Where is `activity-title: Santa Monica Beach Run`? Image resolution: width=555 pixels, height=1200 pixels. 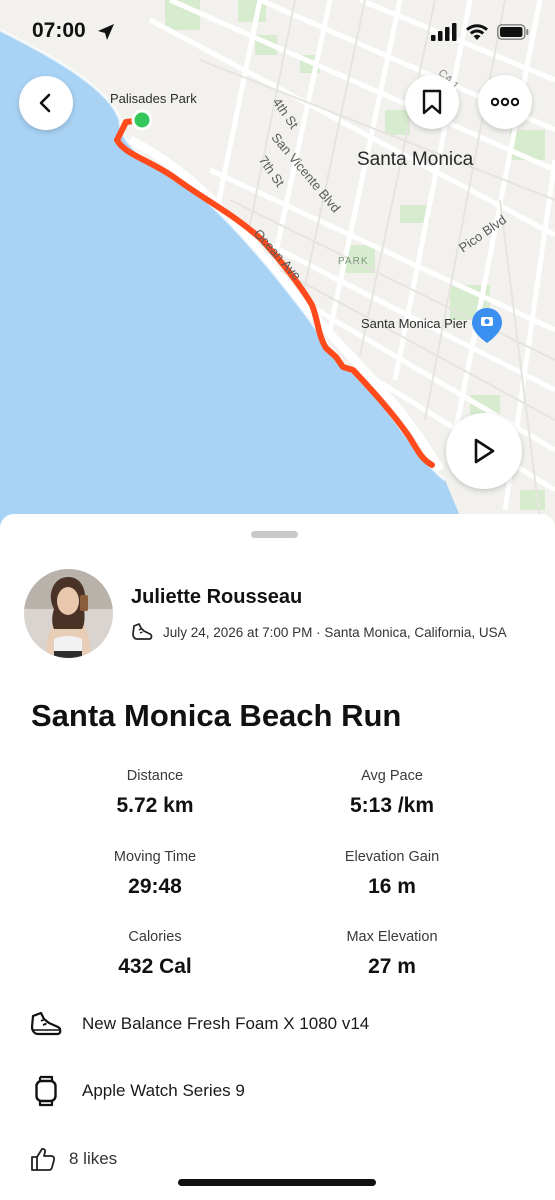 activity-title: Santa Monica Beach Run is located at coordinates (216, 715).